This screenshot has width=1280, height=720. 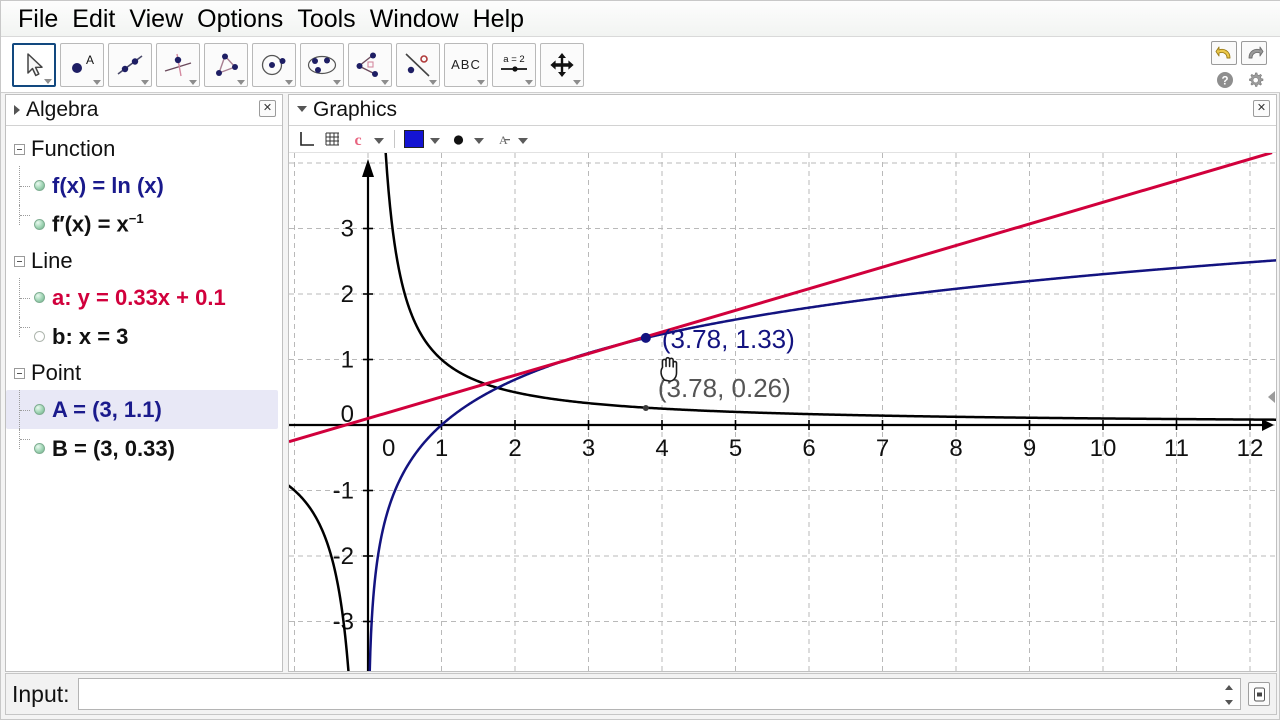 What do you see at coordinates (240, 19) in the screenshot?
I see `menu-options: Options` at bounding box center [240, 19].